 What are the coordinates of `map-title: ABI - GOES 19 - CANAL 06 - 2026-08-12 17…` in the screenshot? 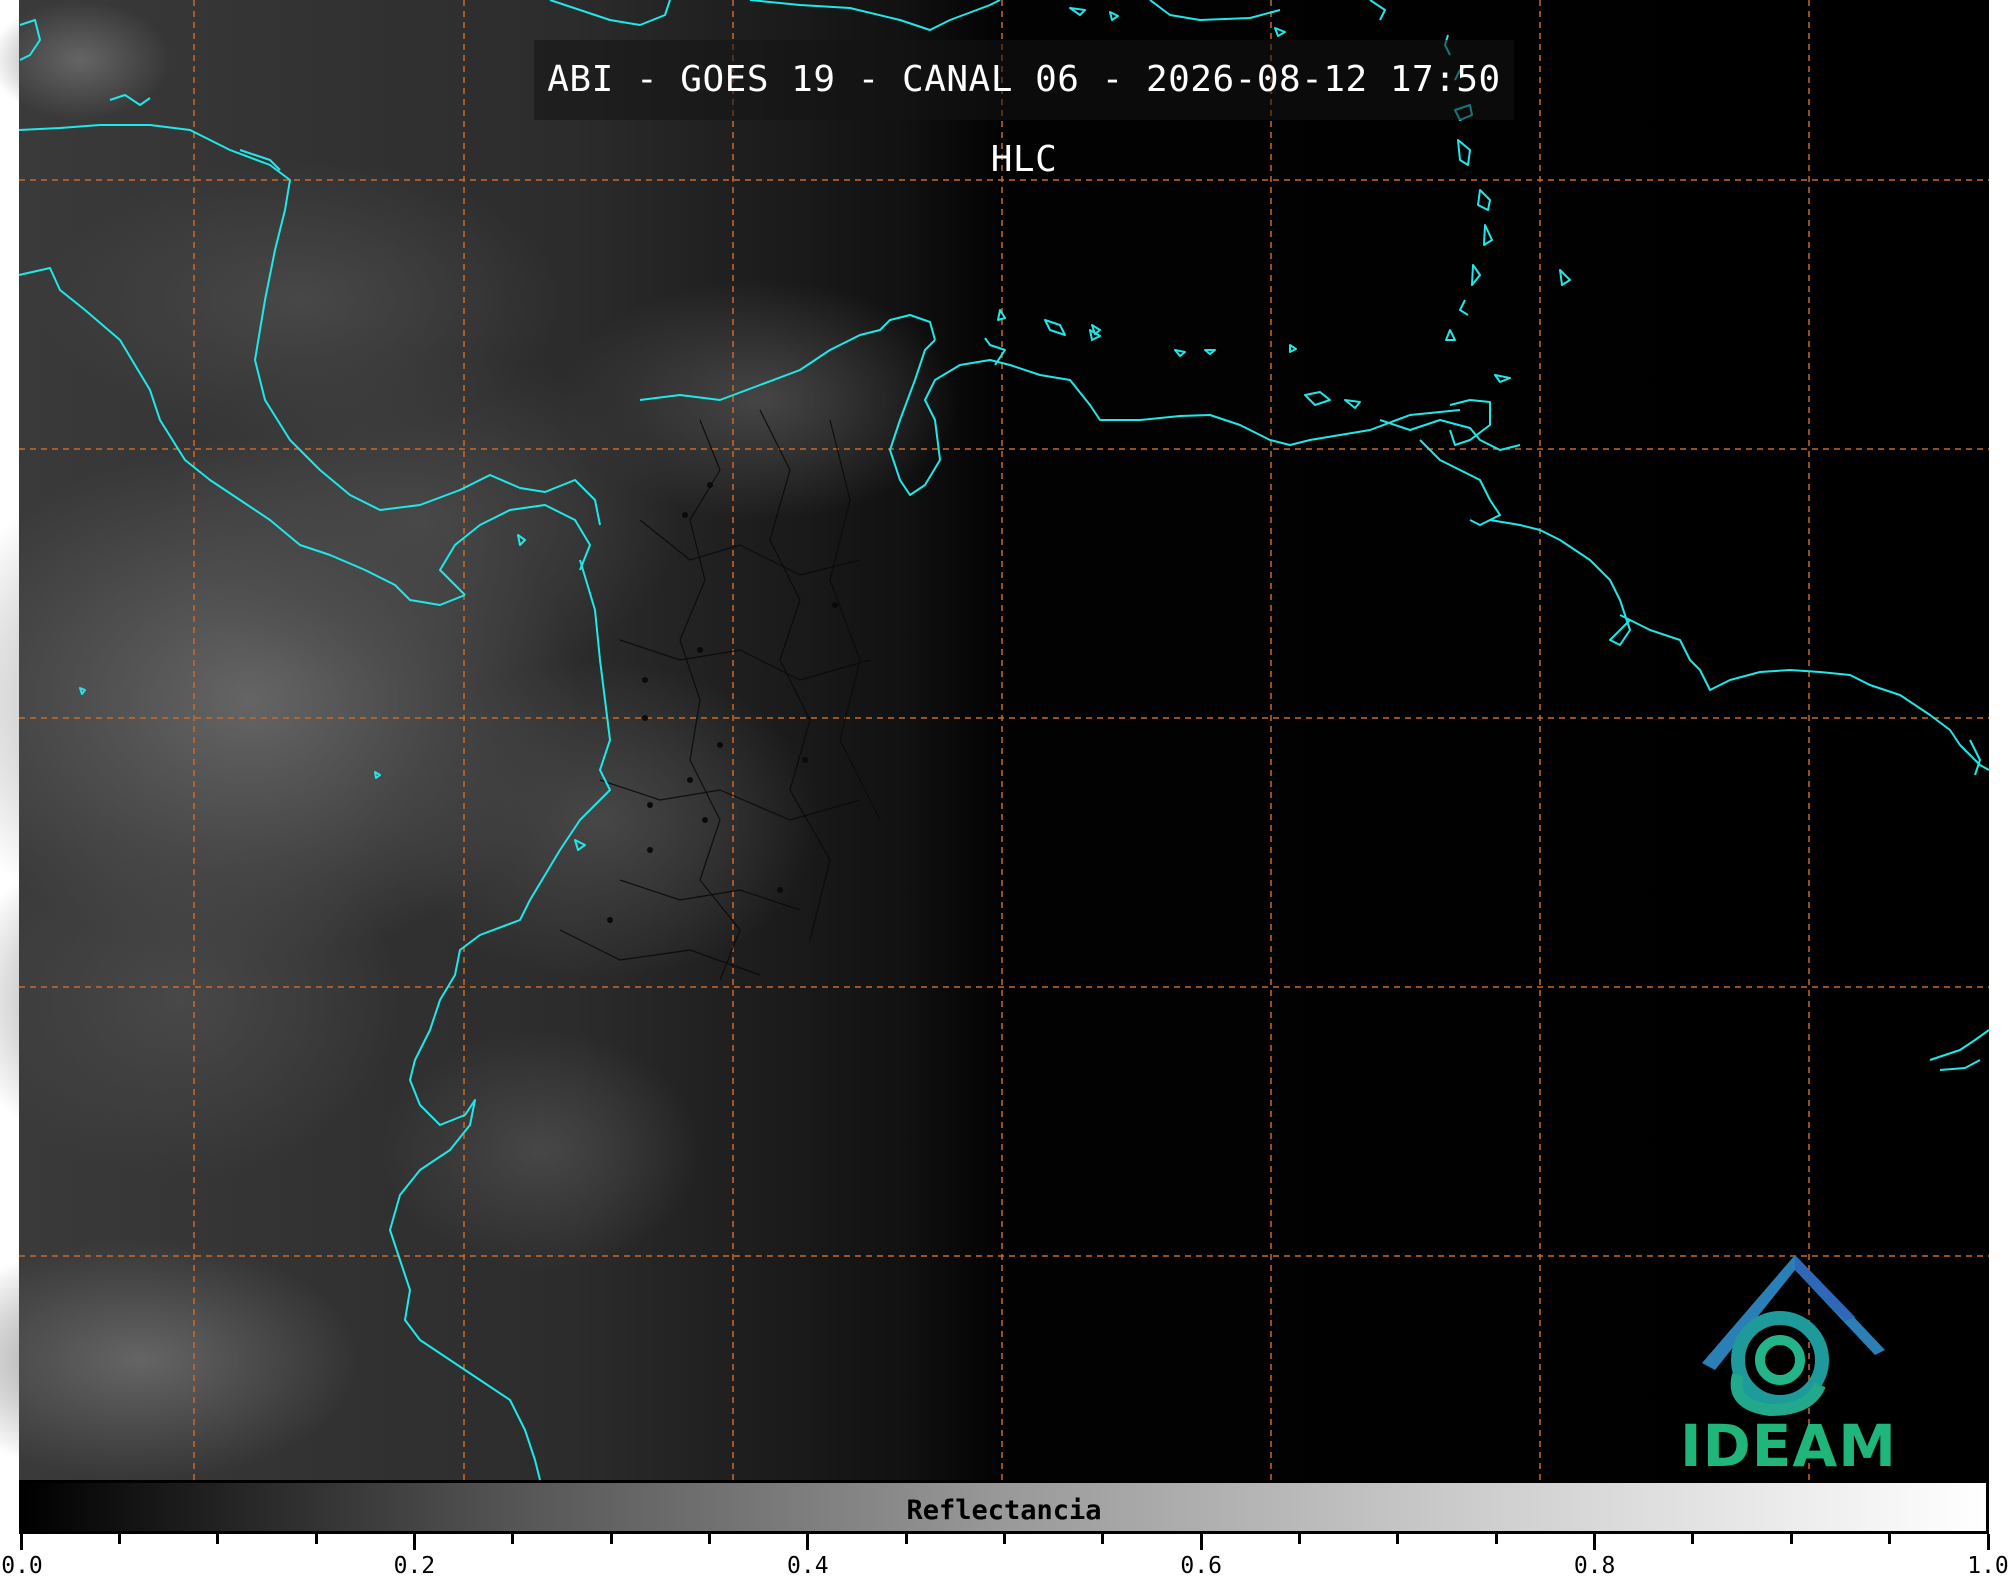 It's located at (1024, 119).